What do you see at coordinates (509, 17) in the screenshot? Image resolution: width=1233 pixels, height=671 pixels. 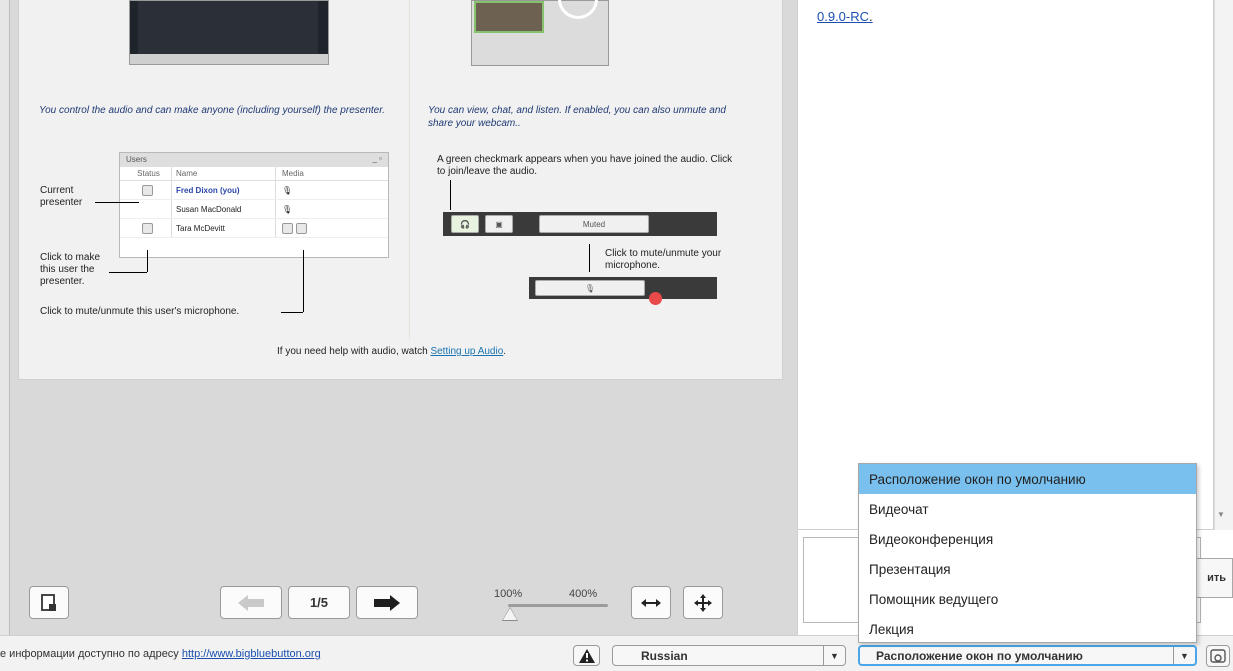 I see `slide-webcam-image` at bounding box center [509, 17].